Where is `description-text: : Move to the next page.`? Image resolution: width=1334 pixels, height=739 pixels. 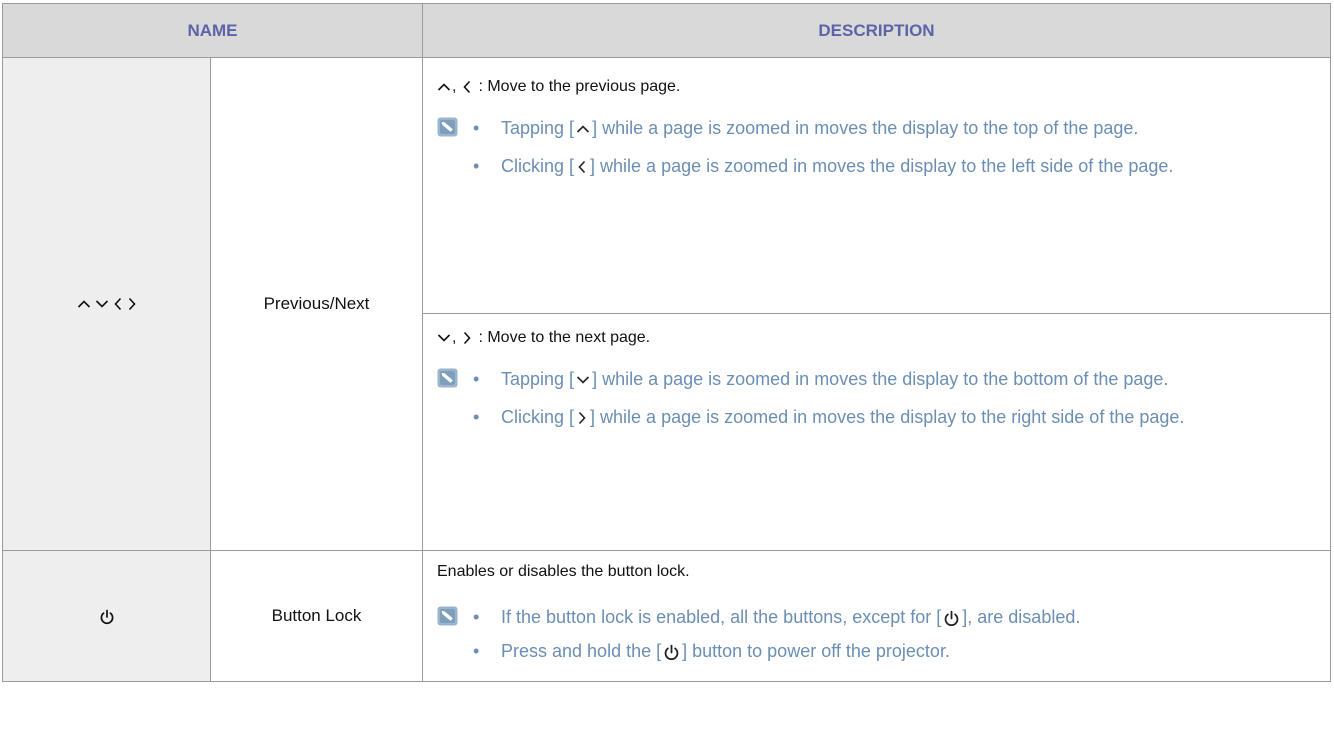 description-text: : Move to the next page. is located at coordinates (564, 337).